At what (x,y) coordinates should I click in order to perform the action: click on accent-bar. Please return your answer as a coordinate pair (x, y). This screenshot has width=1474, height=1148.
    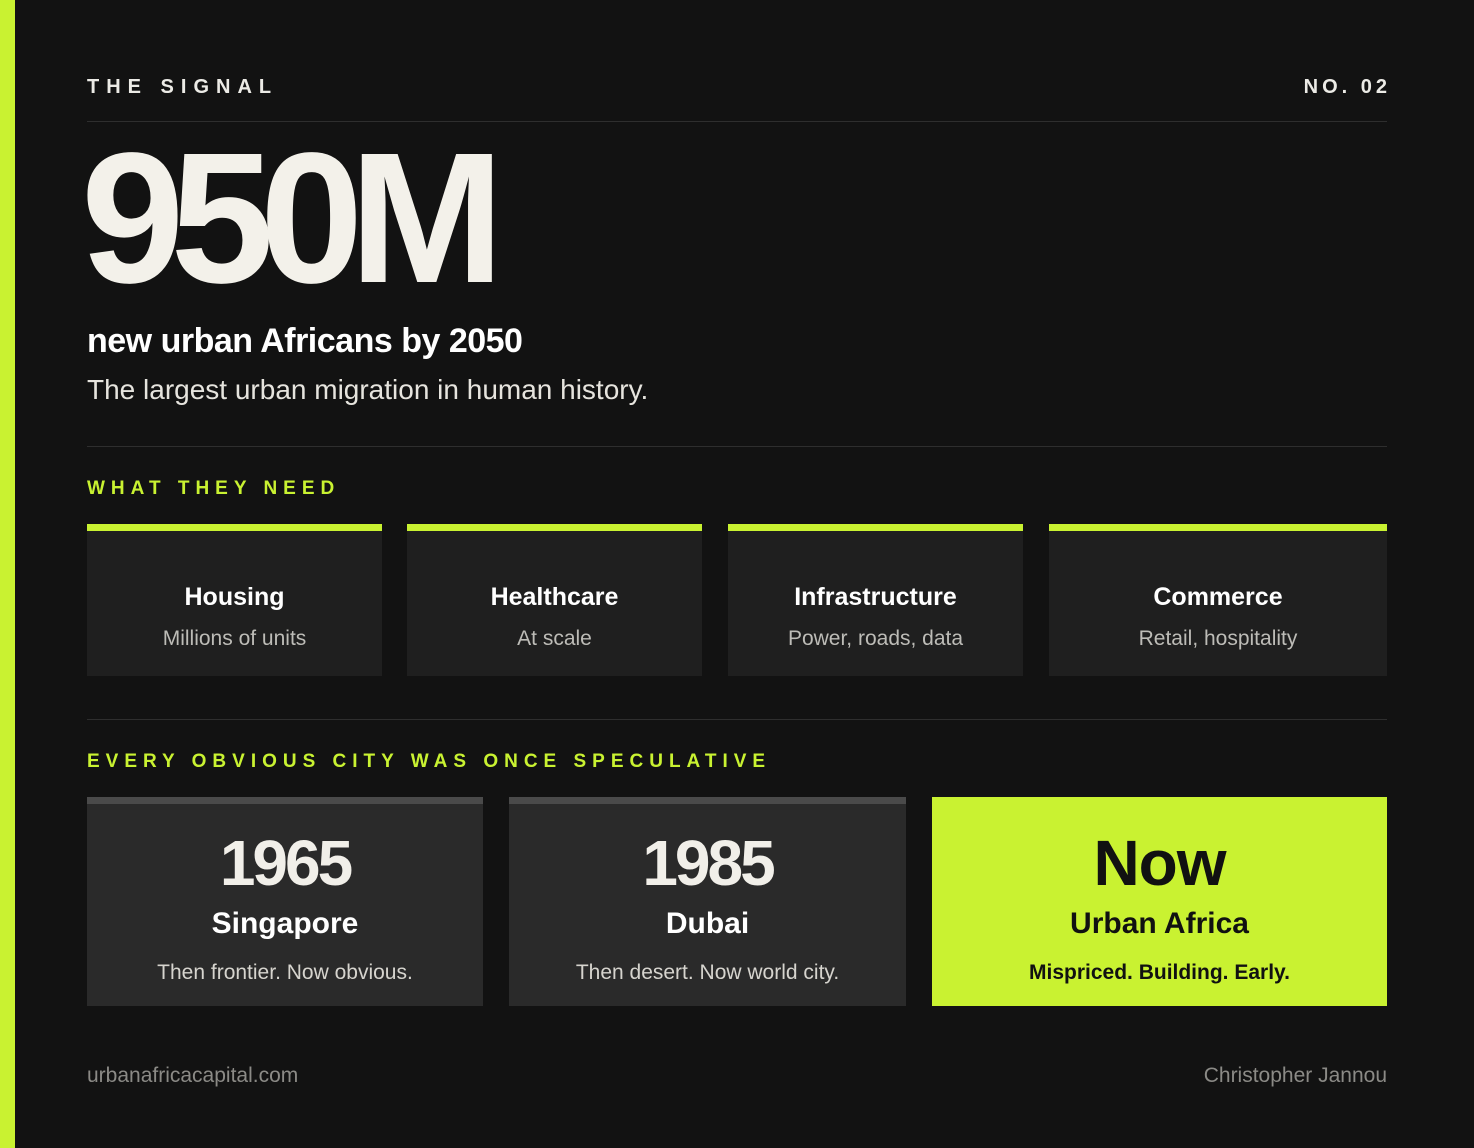
    Looking at the image, I should click on (7, 574).